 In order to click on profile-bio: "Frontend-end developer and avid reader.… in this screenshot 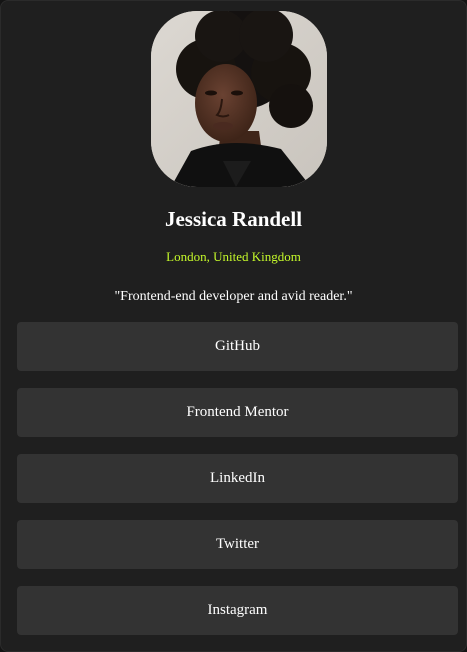, I will do `click(233, 296)`.